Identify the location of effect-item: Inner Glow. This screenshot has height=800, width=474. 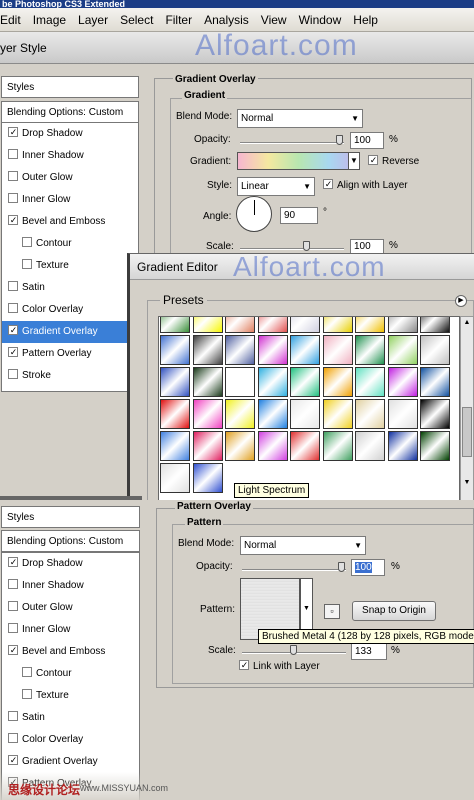
(70, 200).